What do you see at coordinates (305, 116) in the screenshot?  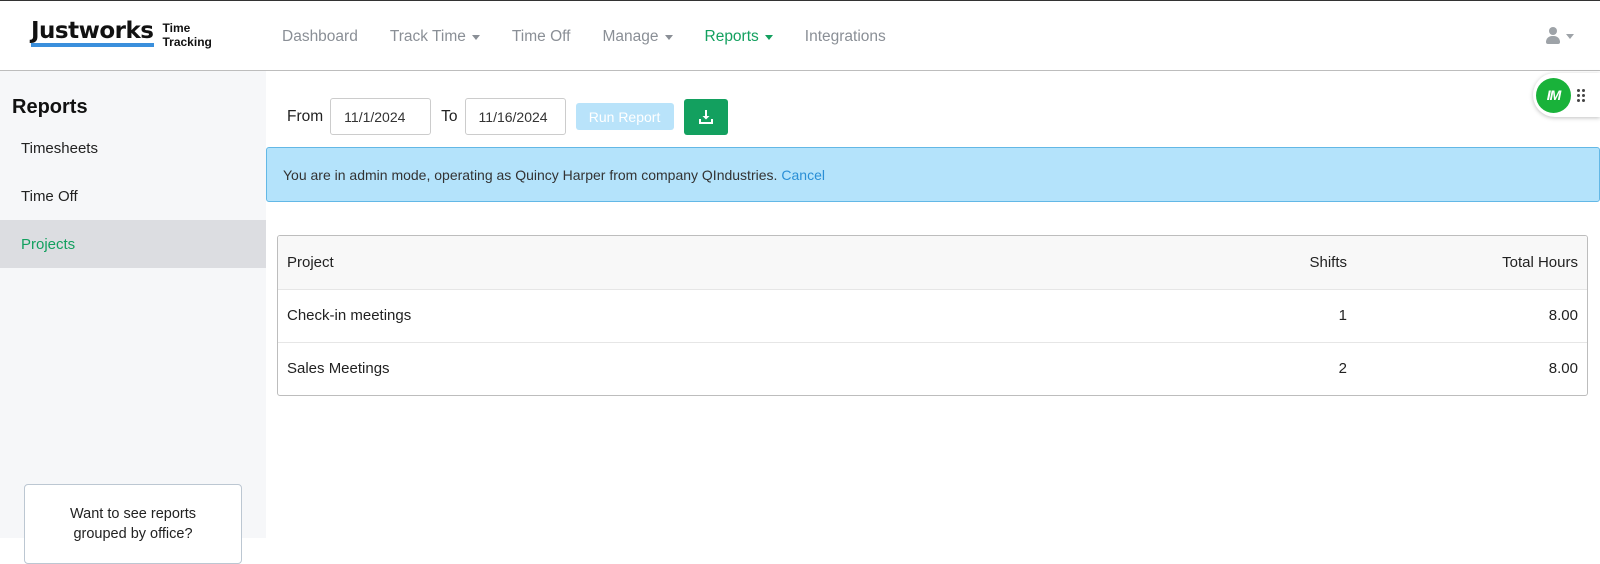 I see `from-label: From` at bounding box center [305, 116].